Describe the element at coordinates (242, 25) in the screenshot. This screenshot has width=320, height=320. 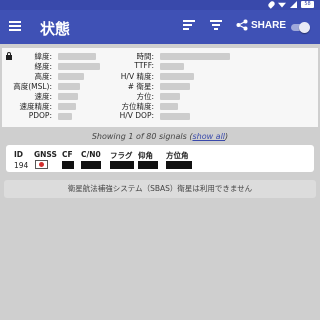
I see `share-icon` at that location.